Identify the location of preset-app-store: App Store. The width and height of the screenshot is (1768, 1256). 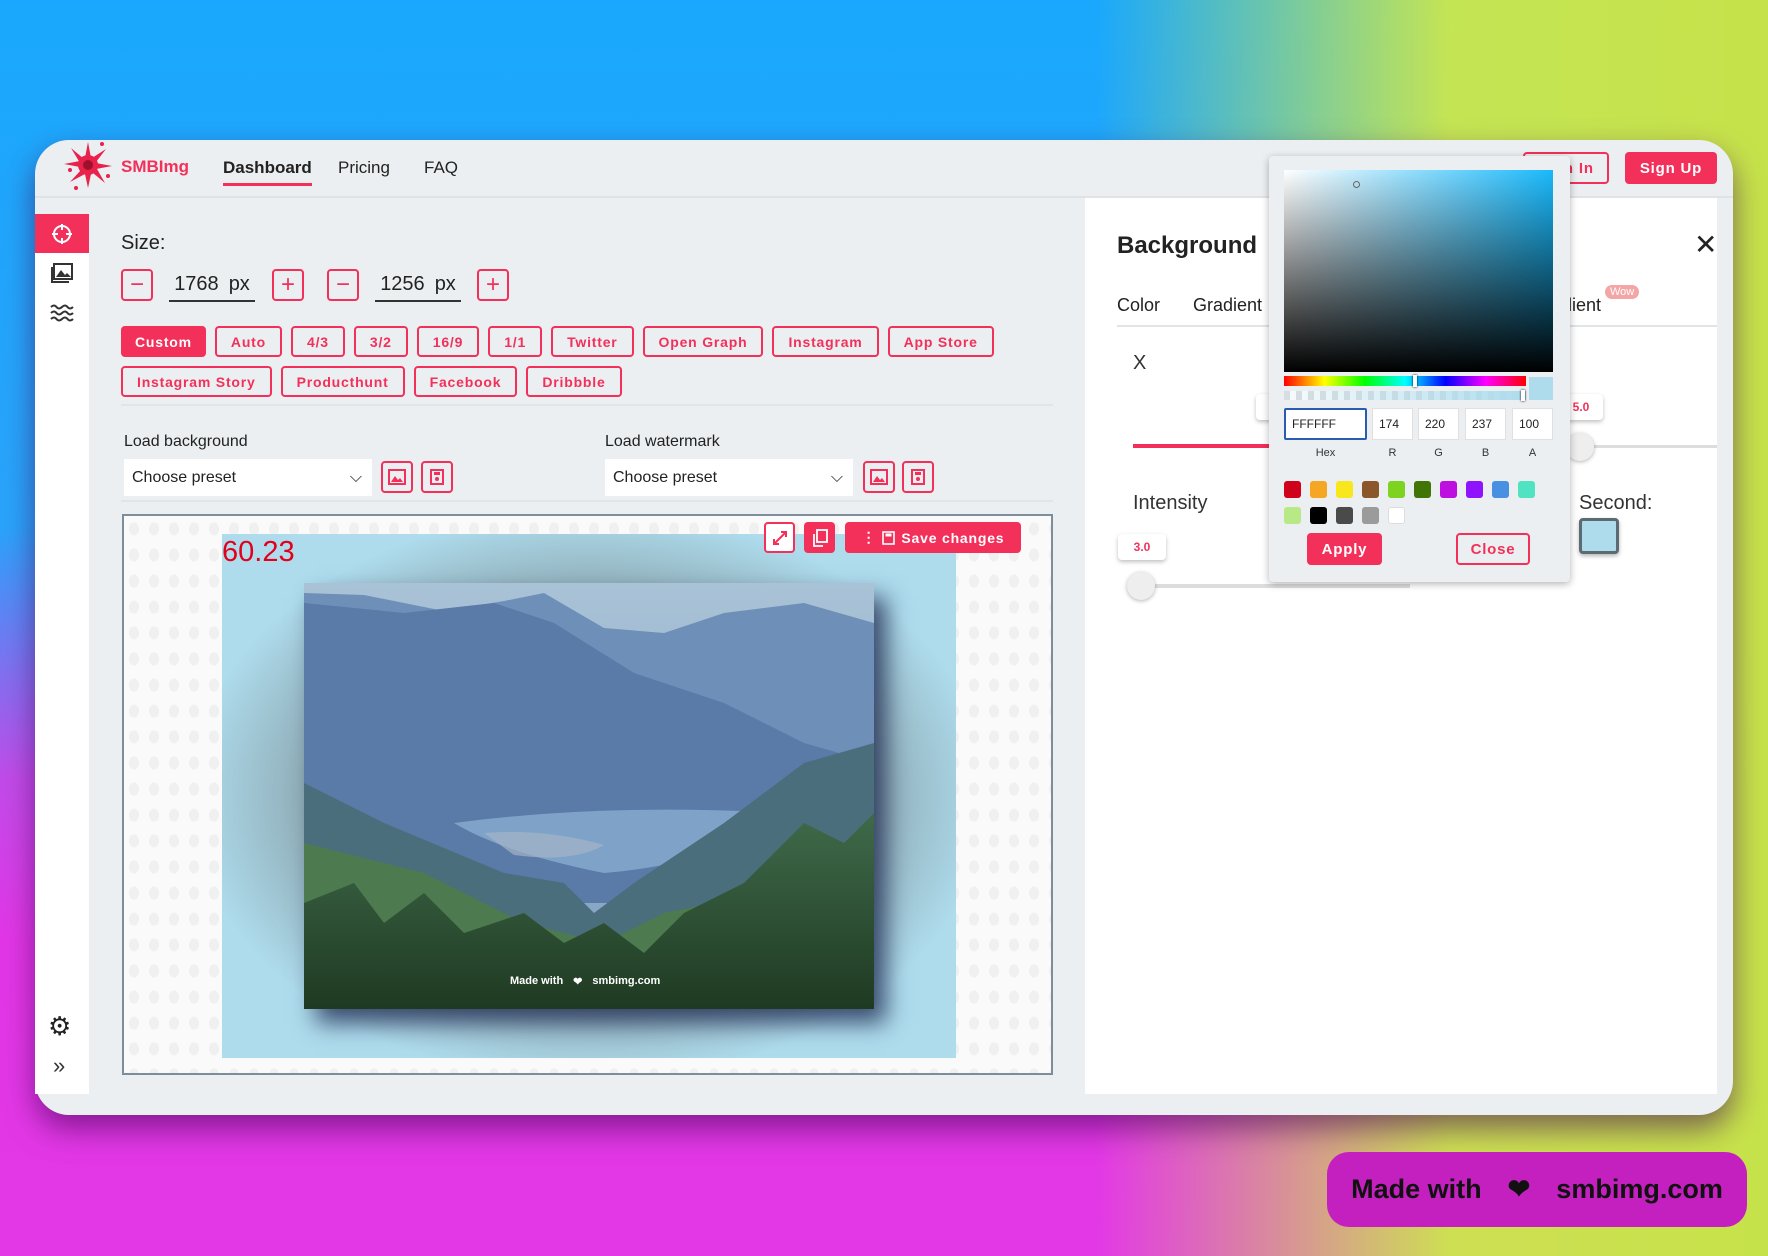
(940, 341).